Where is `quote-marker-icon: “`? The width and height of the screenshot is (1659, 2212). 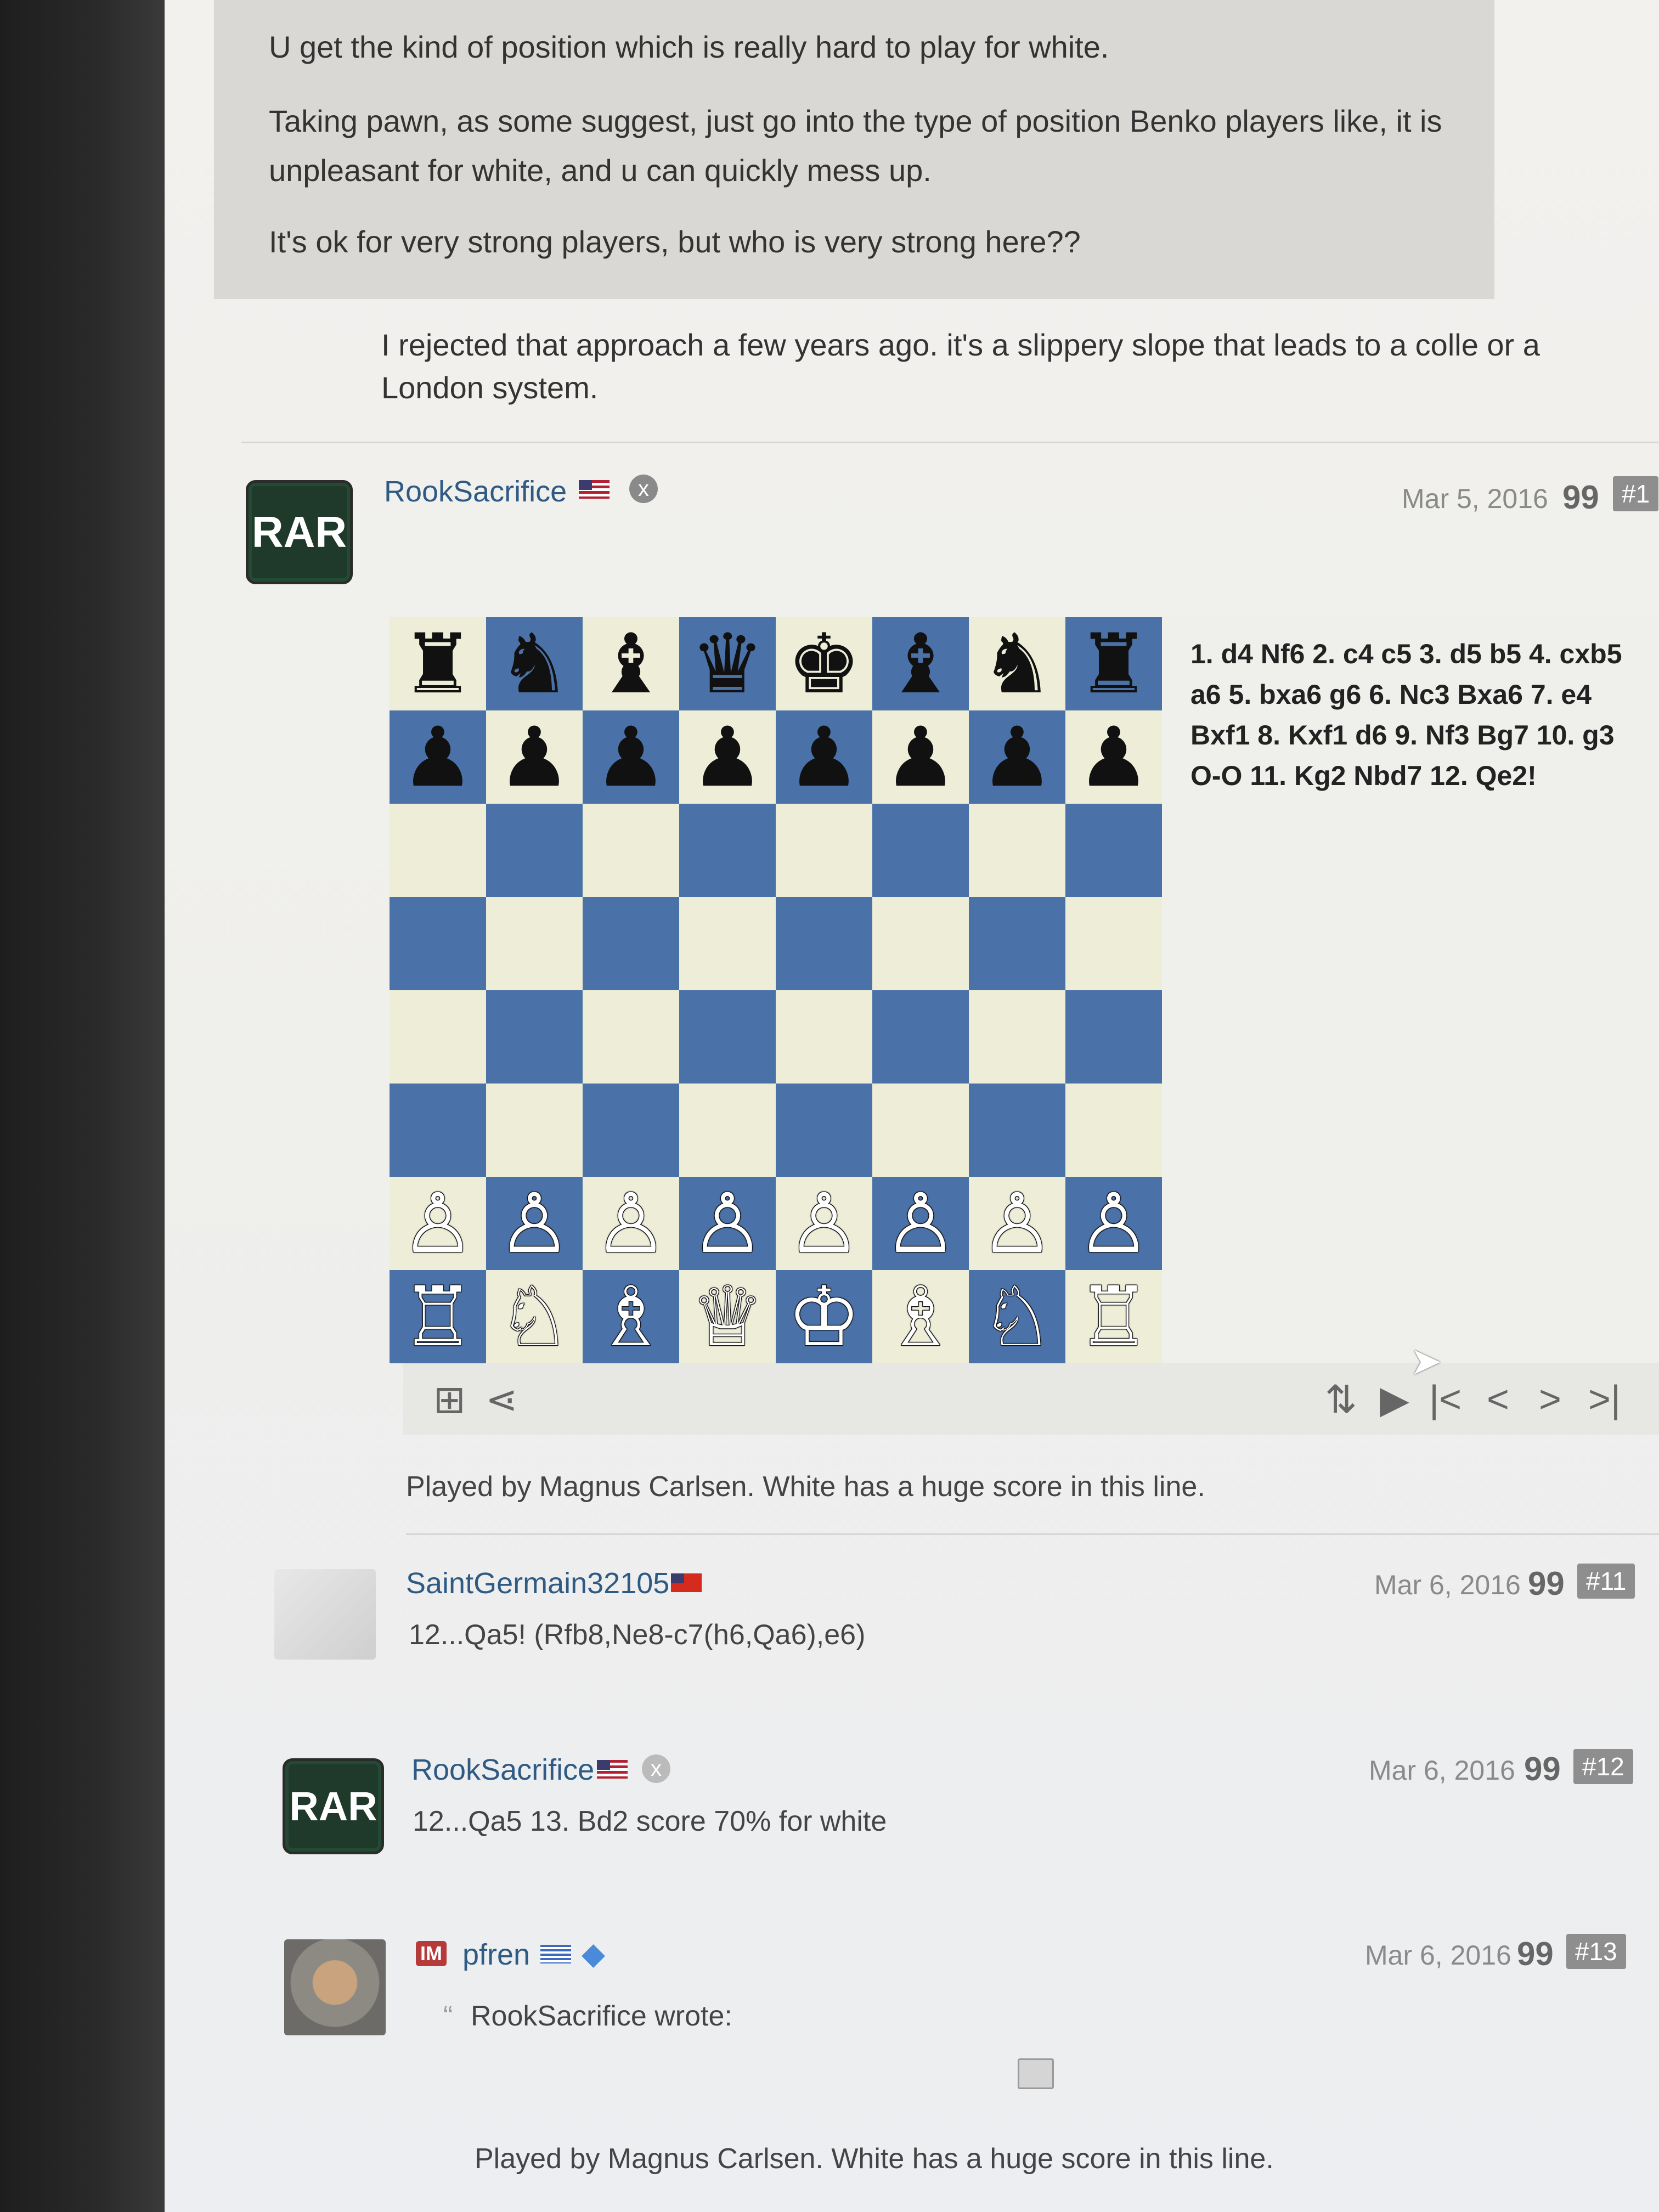
quote-marker-icon: “ is located at coordinates (448, 2016).